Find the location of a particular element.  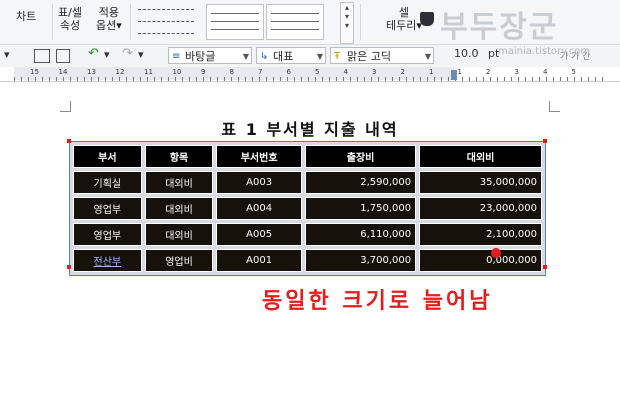

indent-marker is located at coordinates (454, 75).